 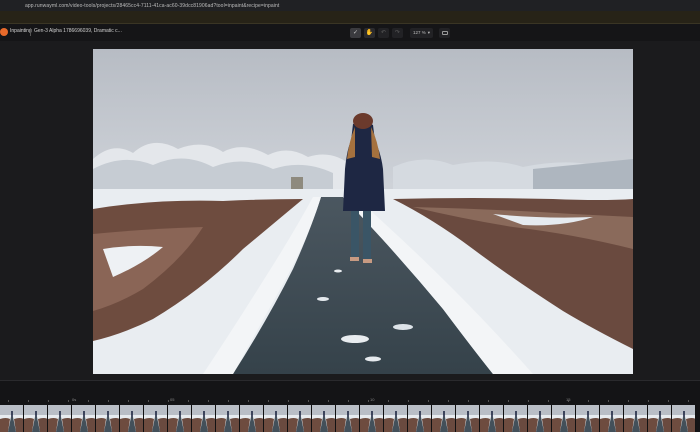 What do you see at coordinates (4, 32) in the screenshot?
I see `runway-logo-icon` at bounding box center [4, 32].